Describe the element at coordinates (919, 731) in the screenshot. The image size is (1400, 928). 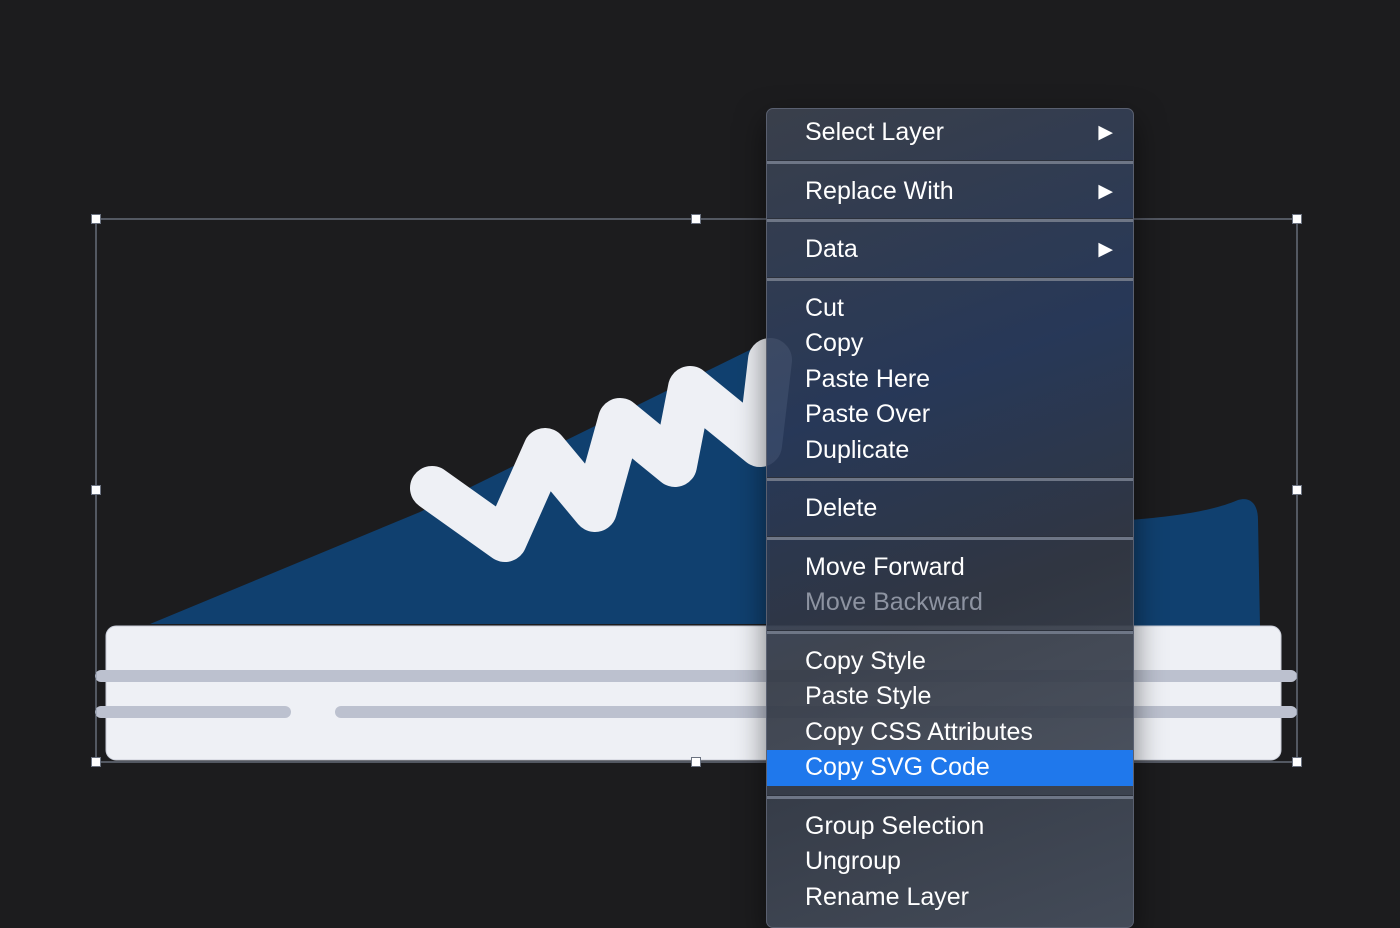
I see `menu-item-label: Copy CSS Attributes` at that location.